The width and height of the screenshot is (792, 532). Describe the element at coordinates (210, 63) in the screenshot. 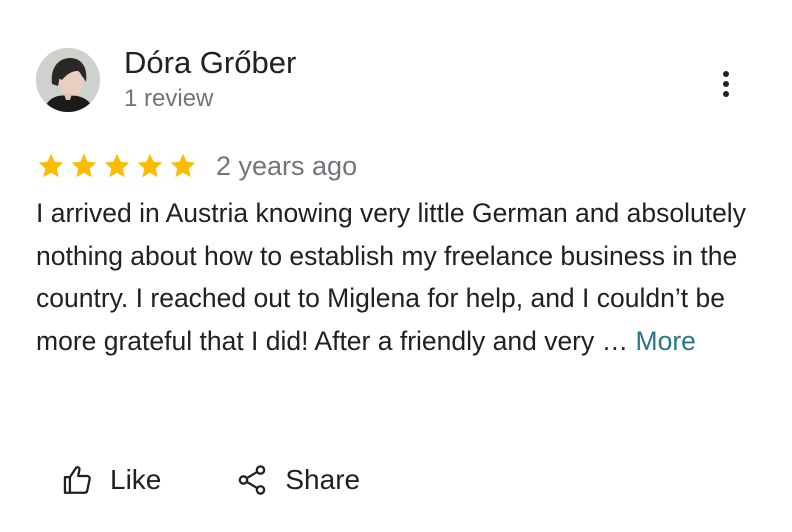

I see `author-name: Dóra Grőber` at that location.